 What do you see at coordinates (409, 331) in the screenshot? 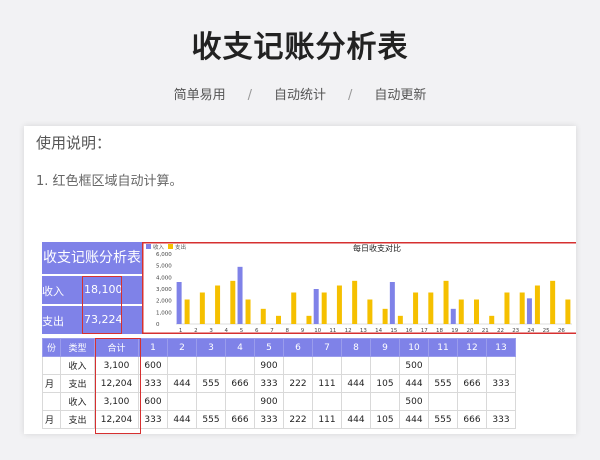
I see `x-tick-label: 16` at bounding box center [409, 331].